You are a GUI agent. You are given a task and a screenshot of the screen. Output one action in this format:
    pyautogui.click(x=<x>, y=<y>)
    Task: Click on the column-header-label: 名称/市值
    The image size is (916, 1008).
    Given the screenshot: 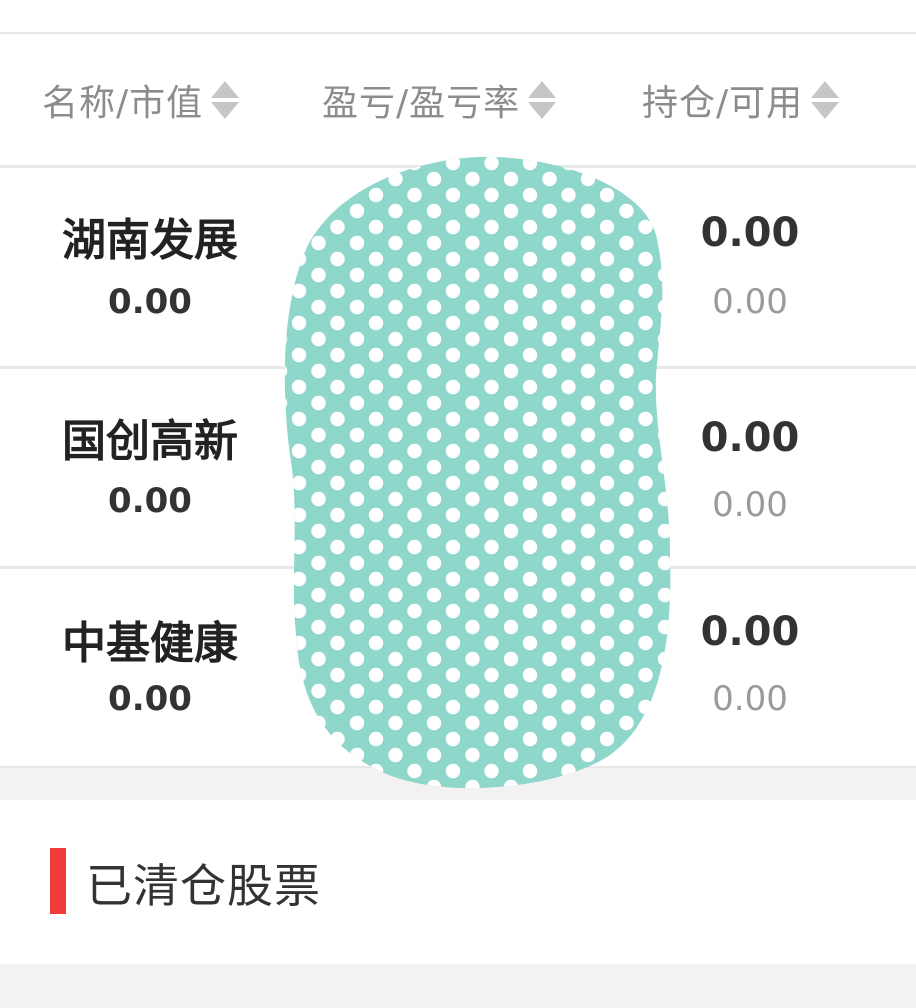 What is the action you would take?
    pyautogui.click(x=123, y=103)
    